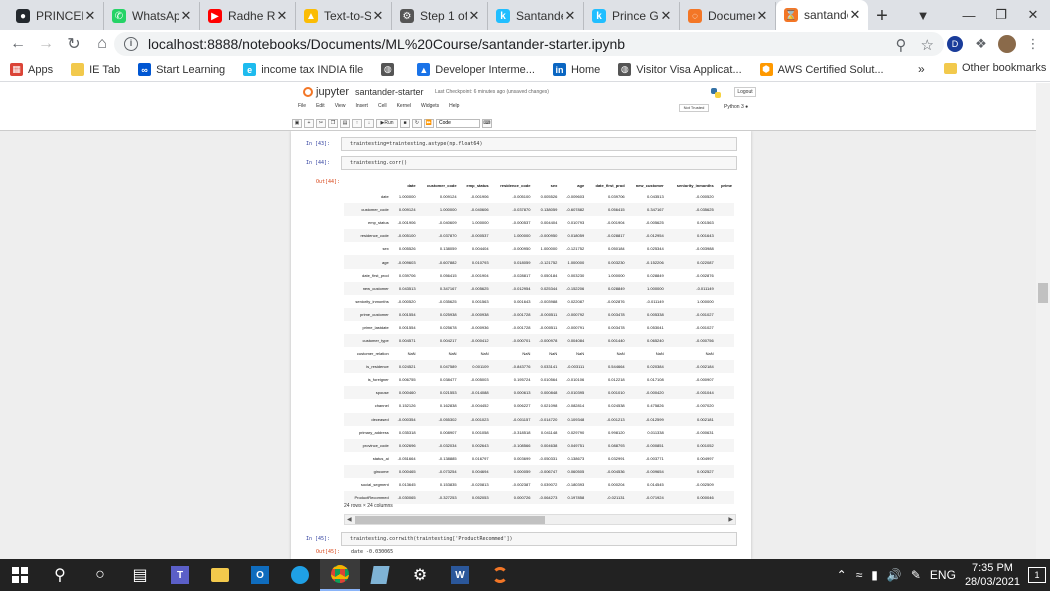 This screenshot has height=591, width=1050. I want to click on page-scrollbar-thumb, so click(1043, 293).